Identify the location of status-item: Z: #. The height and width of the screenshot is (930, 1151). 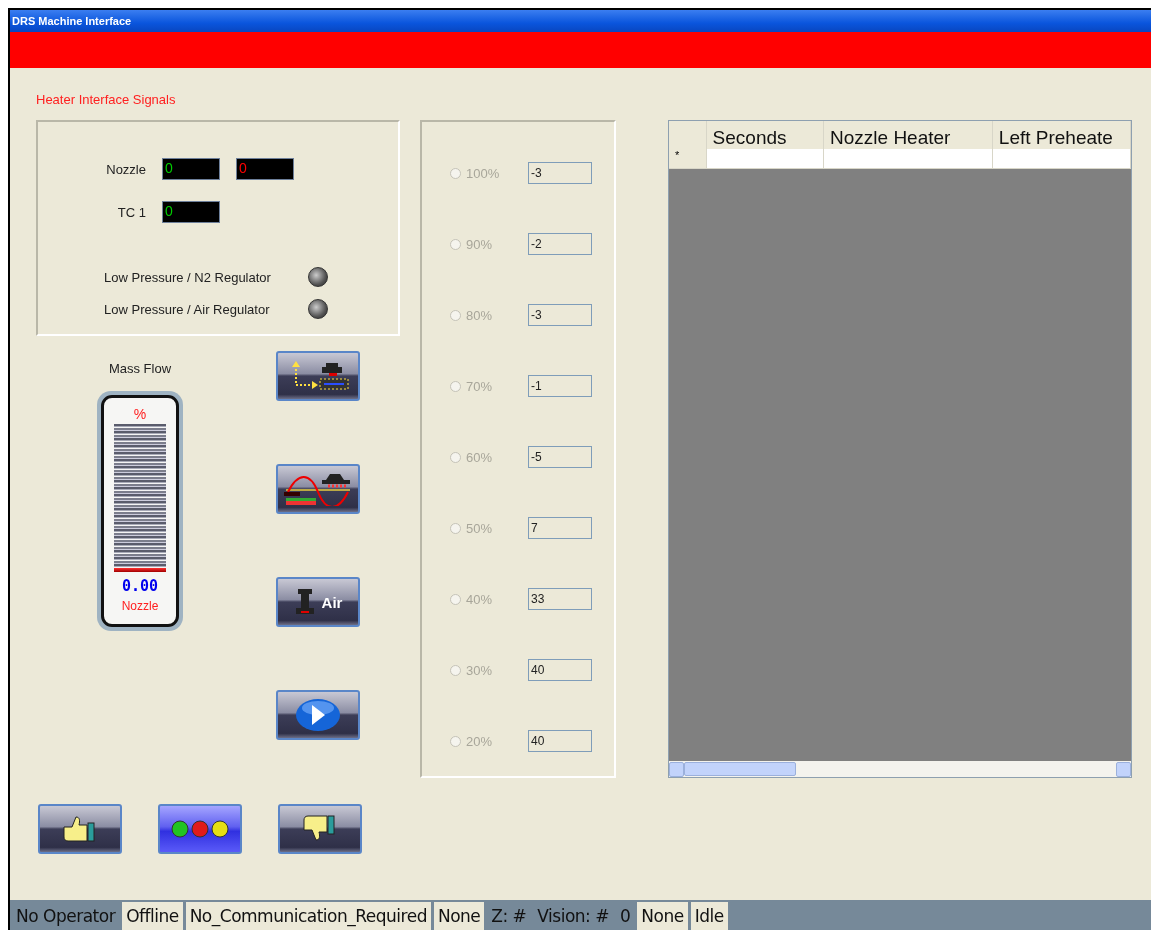
(509, 916).